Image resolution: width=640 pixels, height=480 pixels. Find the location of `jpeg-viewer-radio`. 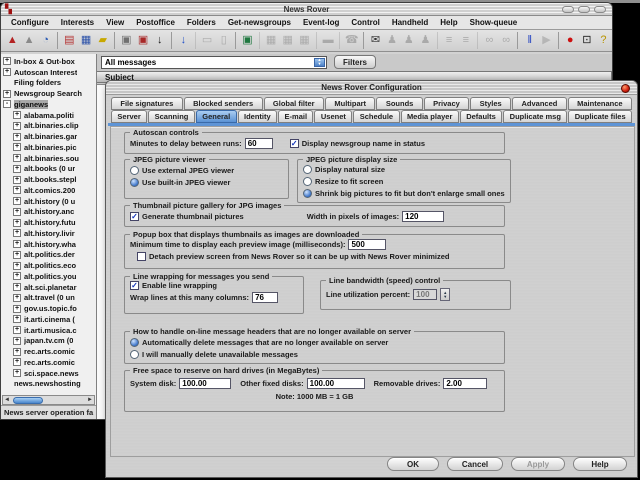

jpeg-viewer-radio is located at coordinates (134, 170).